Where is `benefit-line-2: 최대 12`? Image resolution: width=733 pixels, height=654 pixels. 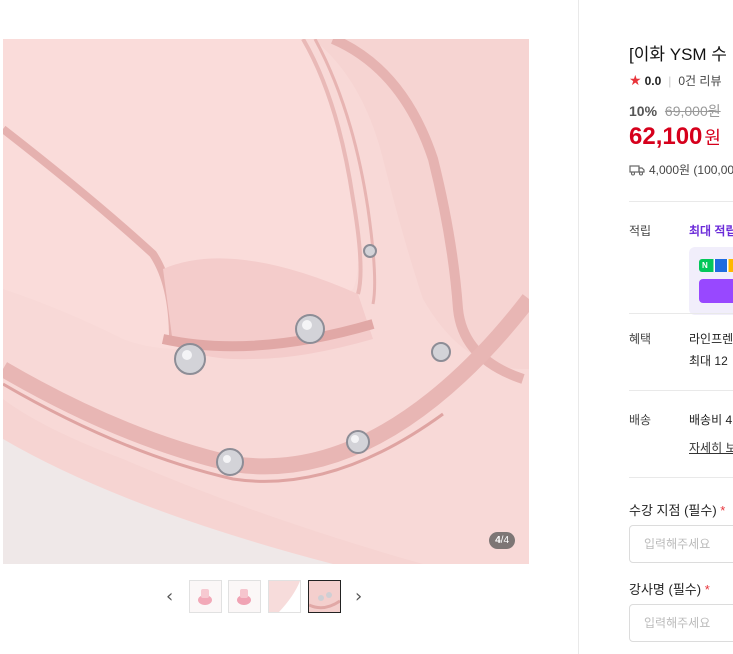
benefit-line-2: 최대 12 is located at coordinates (708, 361).